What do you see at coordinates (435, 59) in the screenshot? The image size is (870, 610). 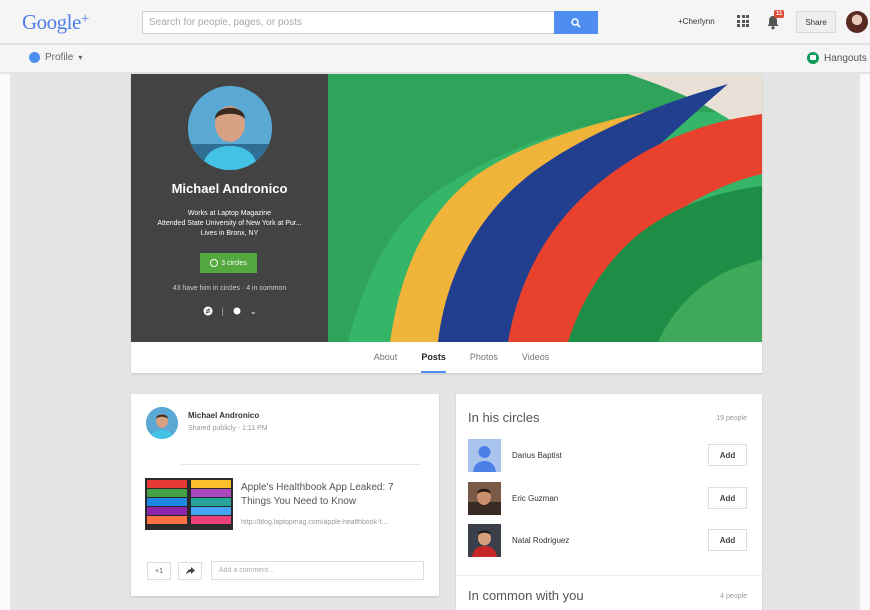 I see `sub-bar: Profile ▾ Hangouts` at bounding box center [435, 59].